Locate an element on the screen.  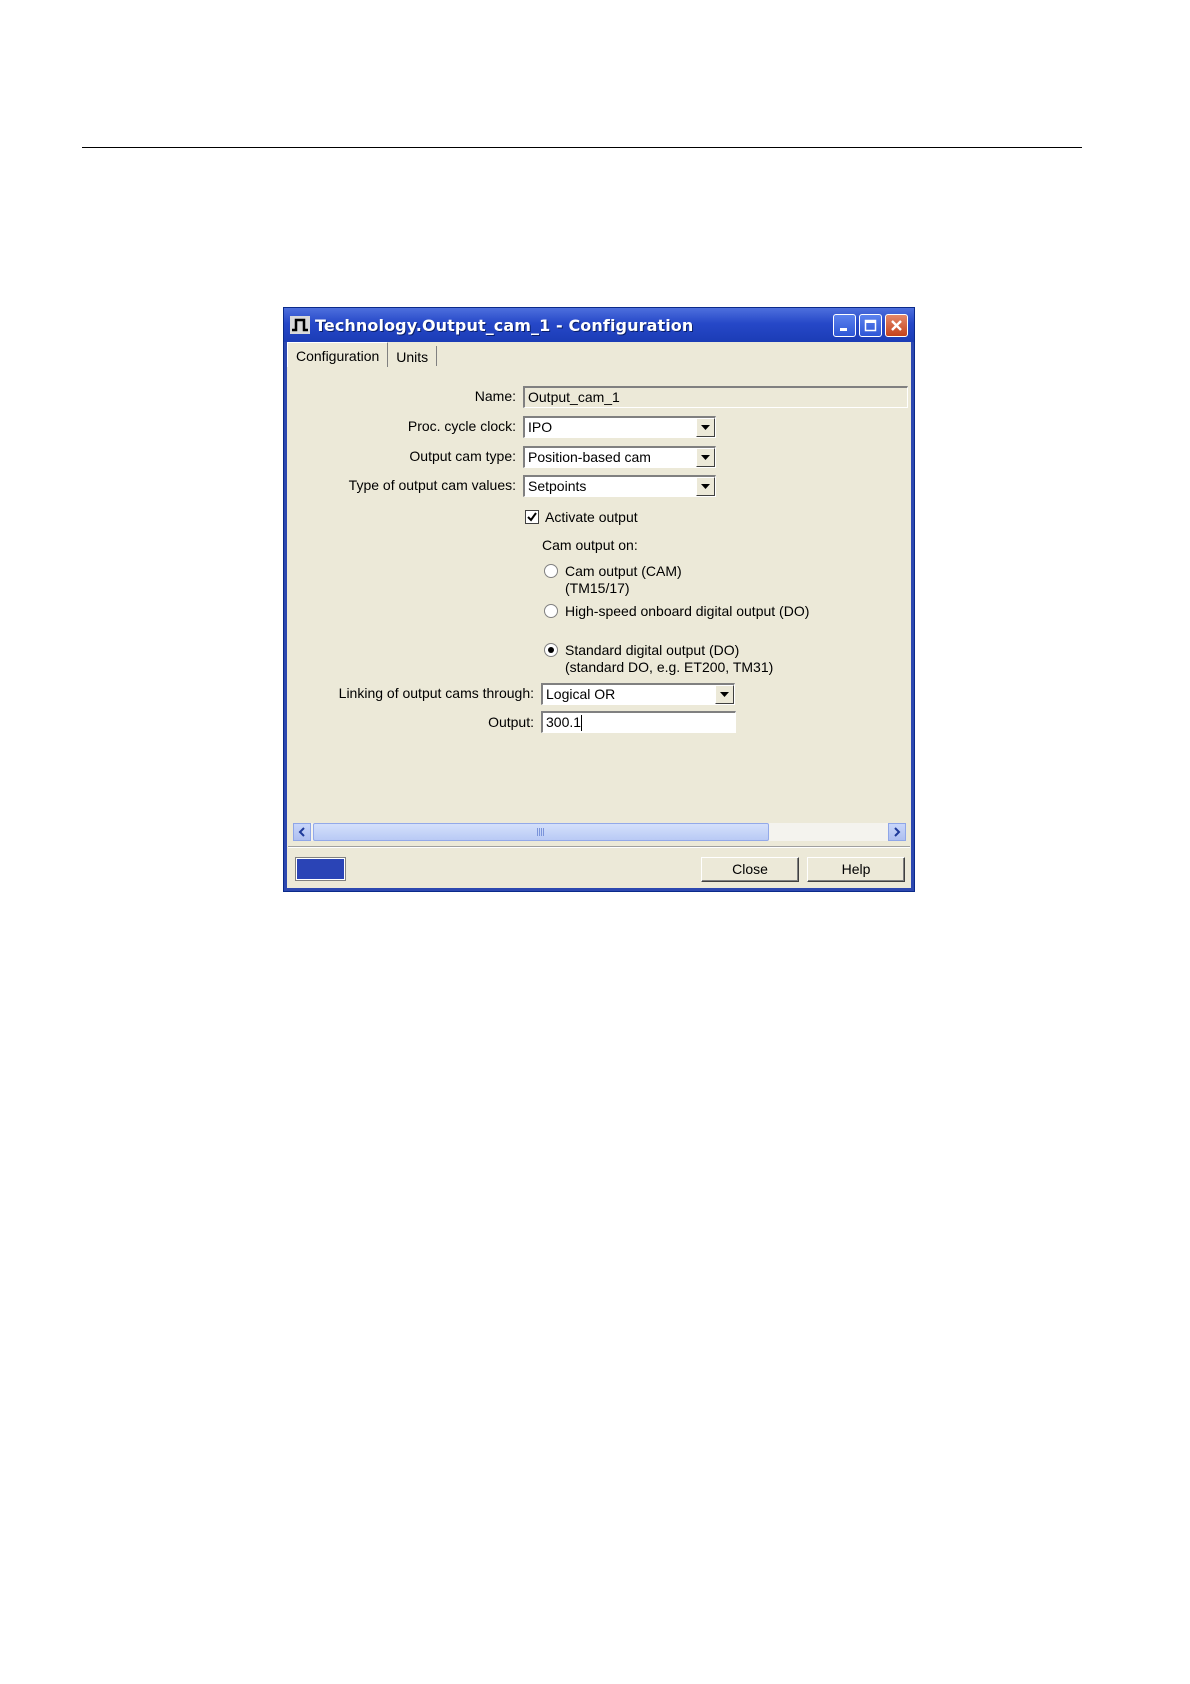
output-input: 300.1 is located at coordinates (638, 722).